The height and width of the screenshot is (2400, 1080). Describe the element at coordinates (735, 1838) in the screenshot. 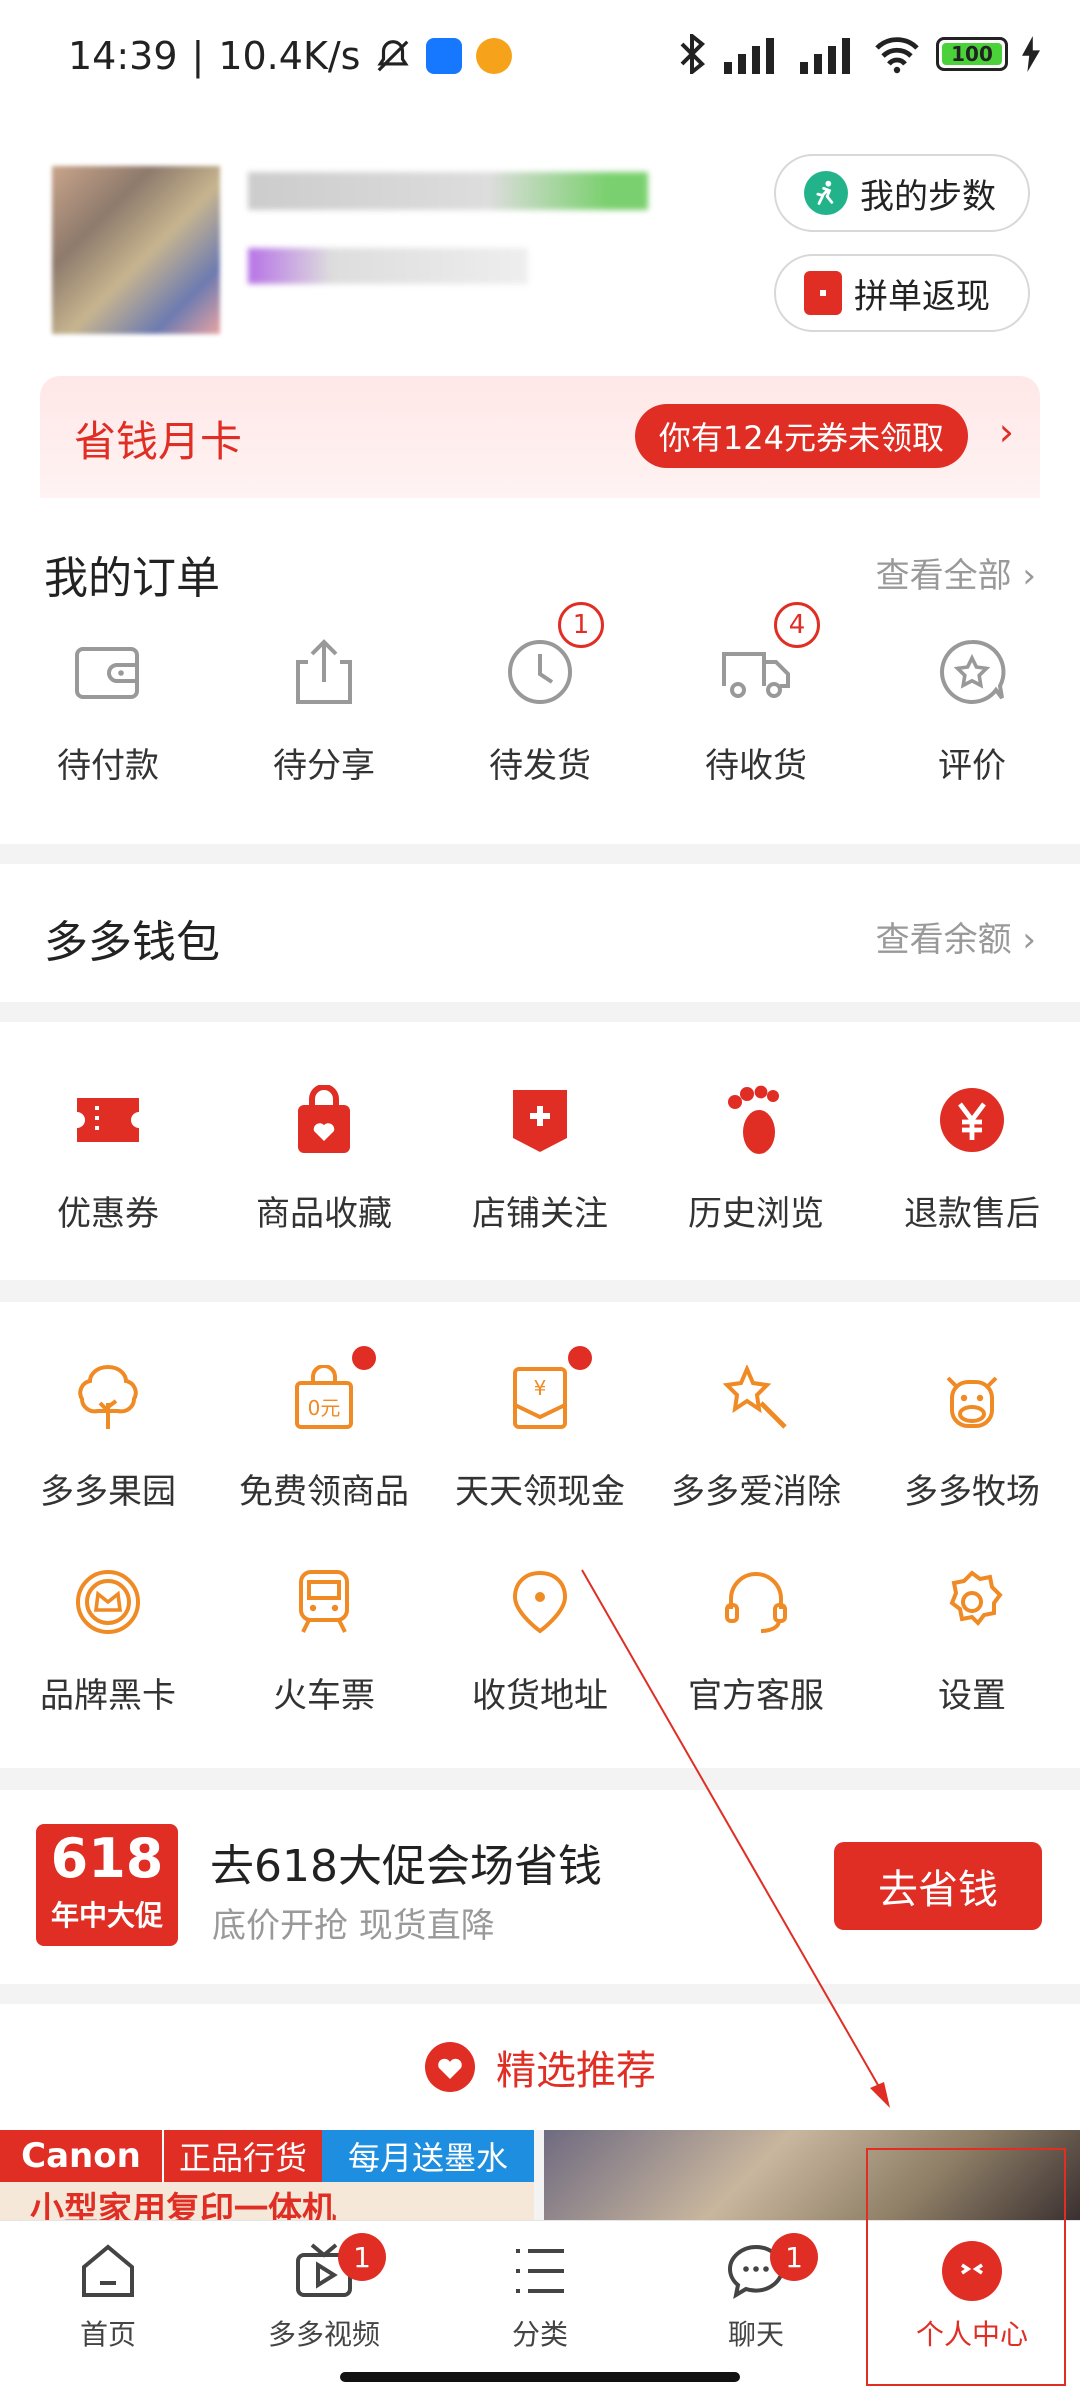

I see `annotation-arrow` at that location.